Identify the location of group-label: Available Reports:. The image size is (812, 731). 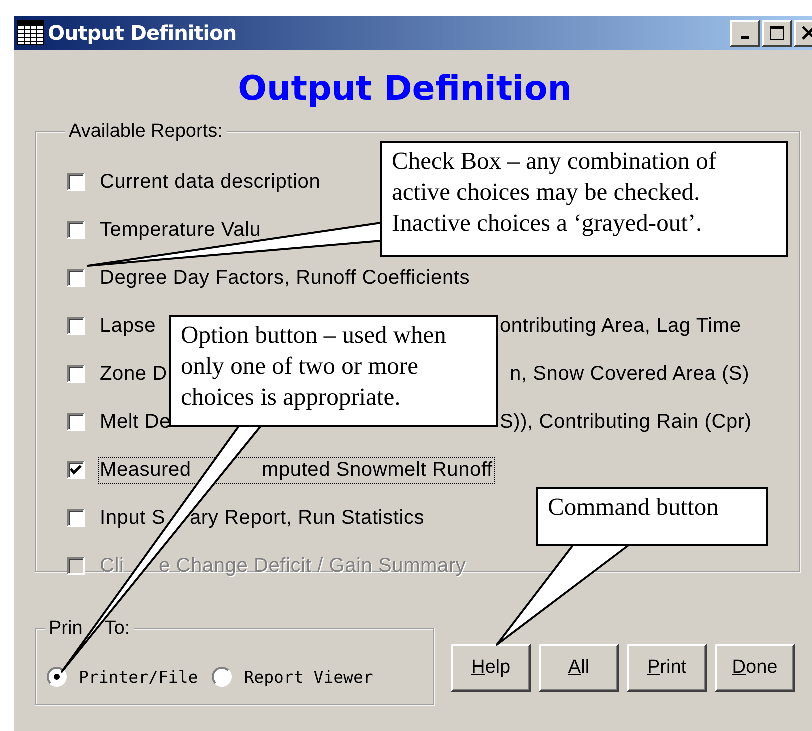
(146, 132).